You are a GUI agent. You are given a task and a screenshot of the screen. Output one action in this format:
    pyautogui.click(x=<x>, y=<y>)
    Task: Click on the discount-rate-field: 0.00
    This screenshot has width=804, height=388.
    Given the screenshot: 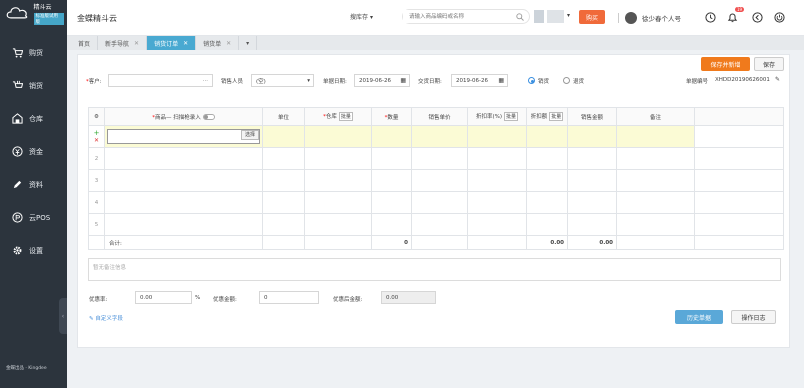 What is the action you would take?
    pyautogui.click(x=163, y=297)
    